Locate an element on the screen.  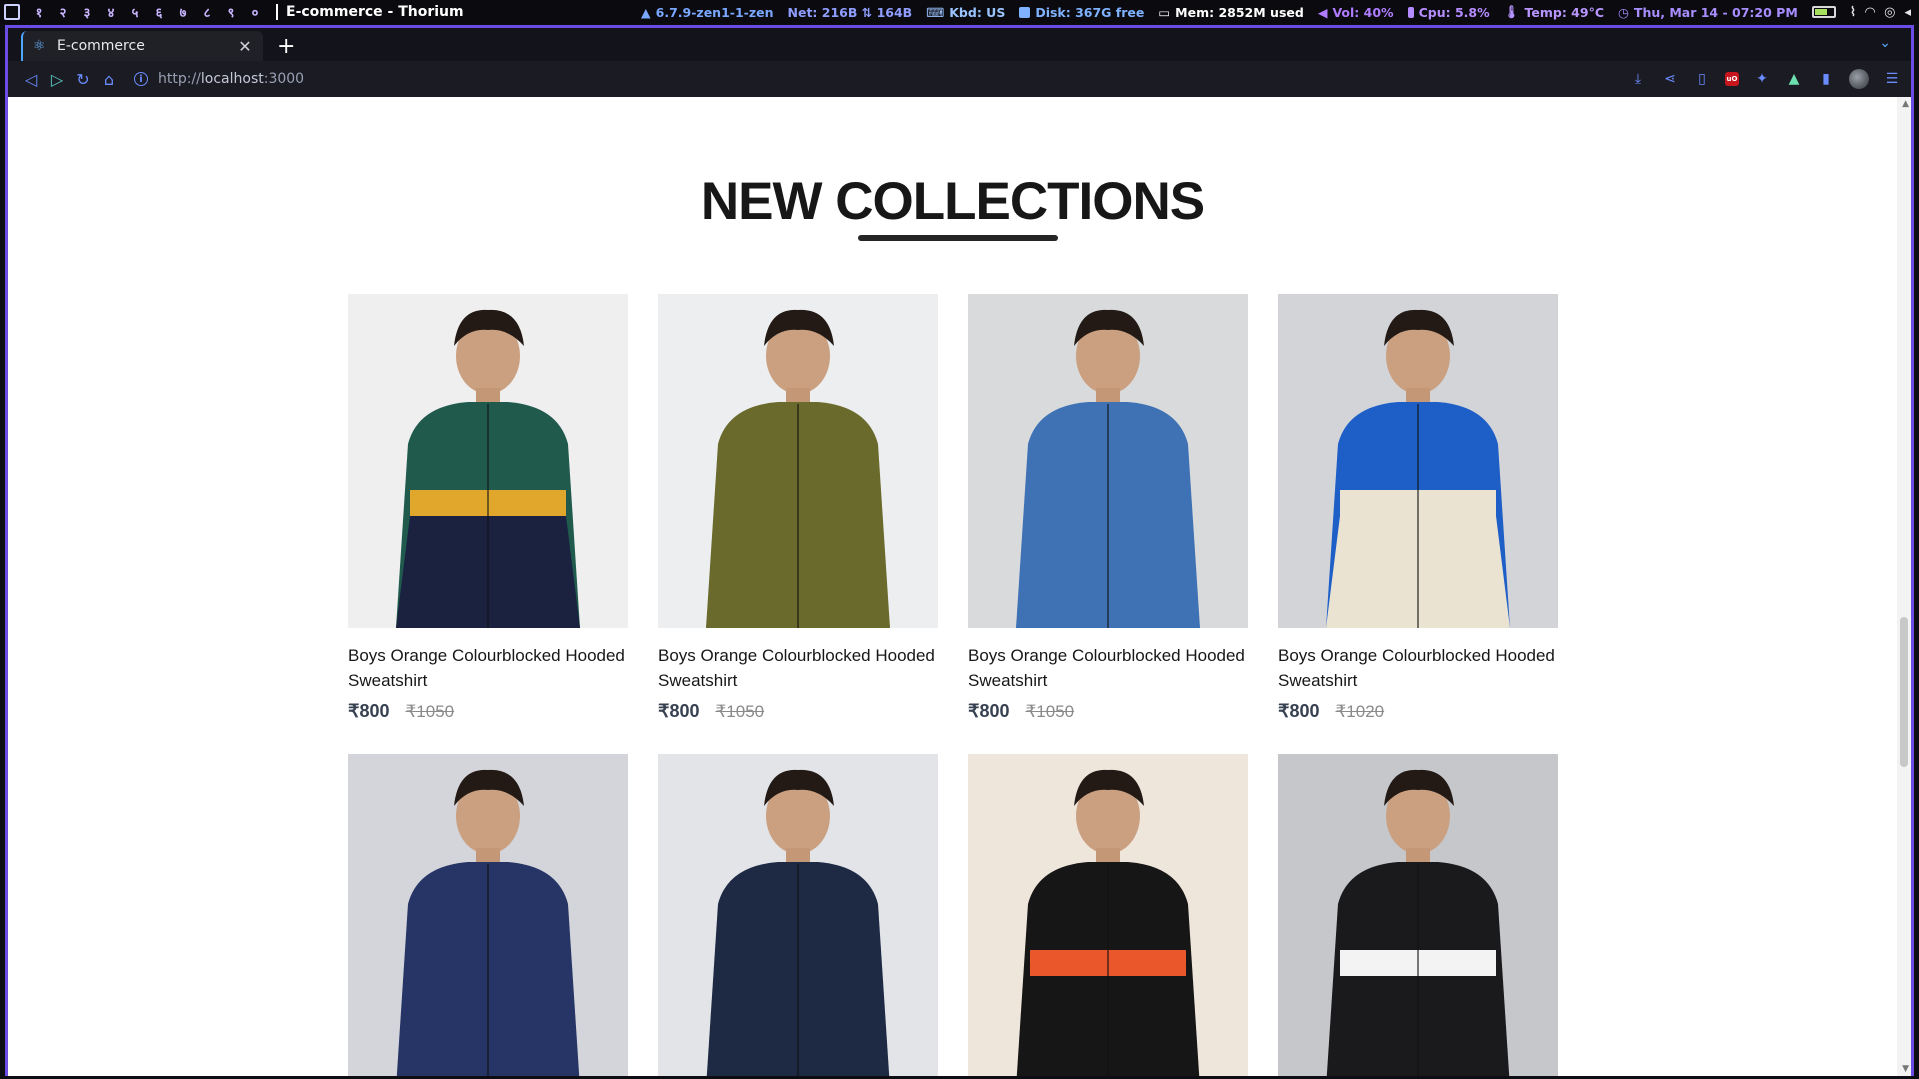
flask-icon: ▲ is located at coordinates (1794, 79).